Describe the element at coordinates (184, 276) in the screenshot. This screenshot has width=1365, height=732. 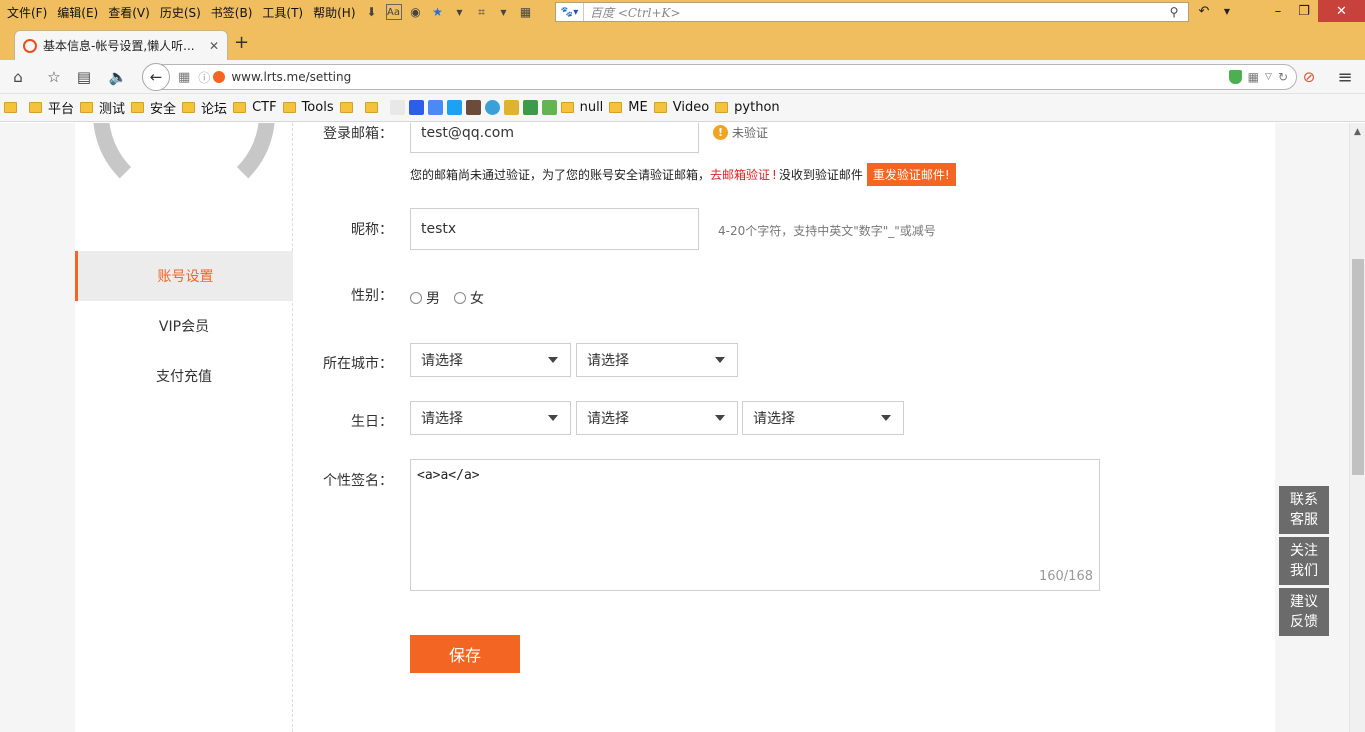
I see `sidebar-item-account: 账号设置` at that location.